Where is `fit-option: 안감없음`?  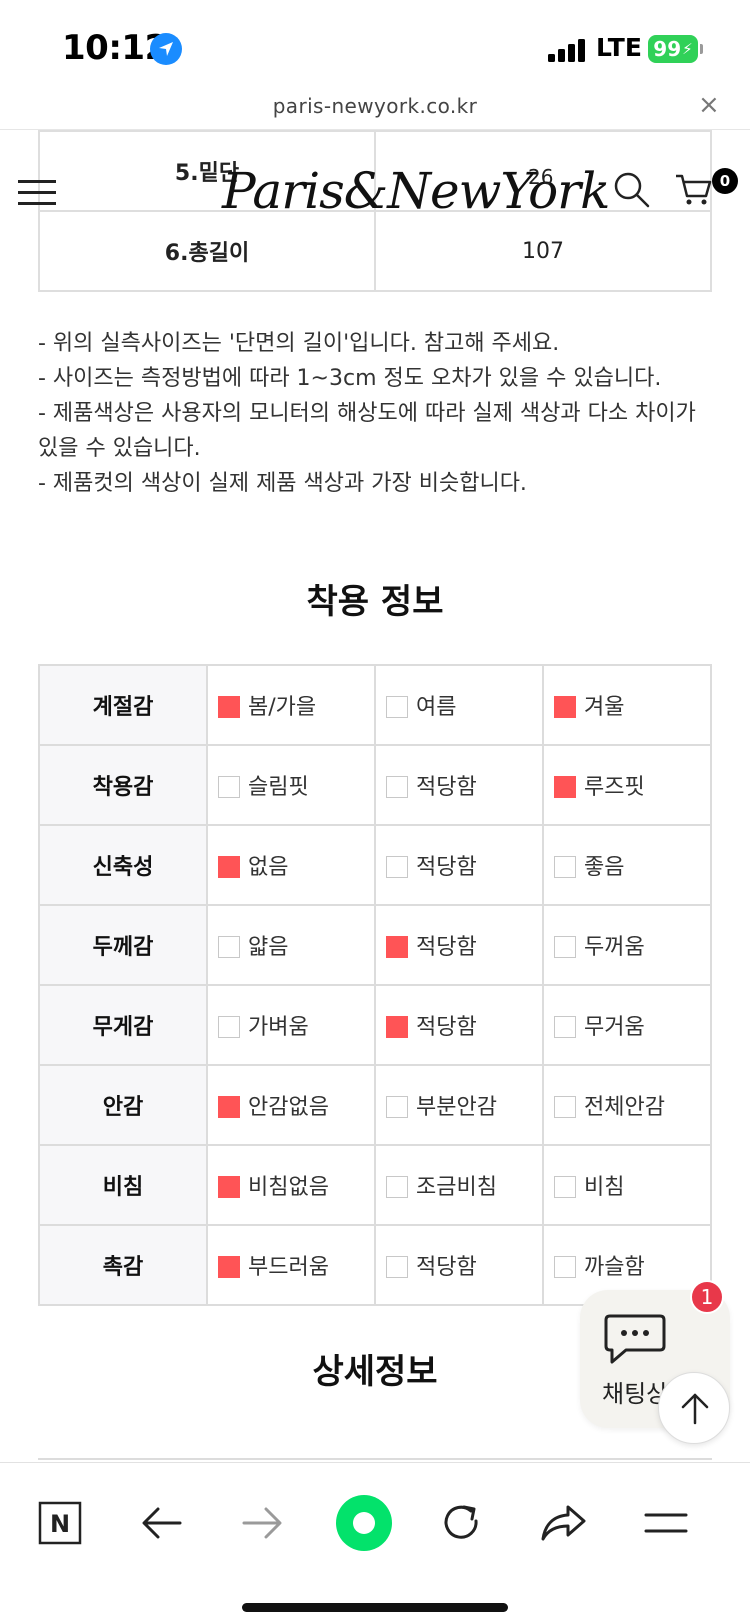 fit-option: 안감없음 is located at coordinates (296, 1105).